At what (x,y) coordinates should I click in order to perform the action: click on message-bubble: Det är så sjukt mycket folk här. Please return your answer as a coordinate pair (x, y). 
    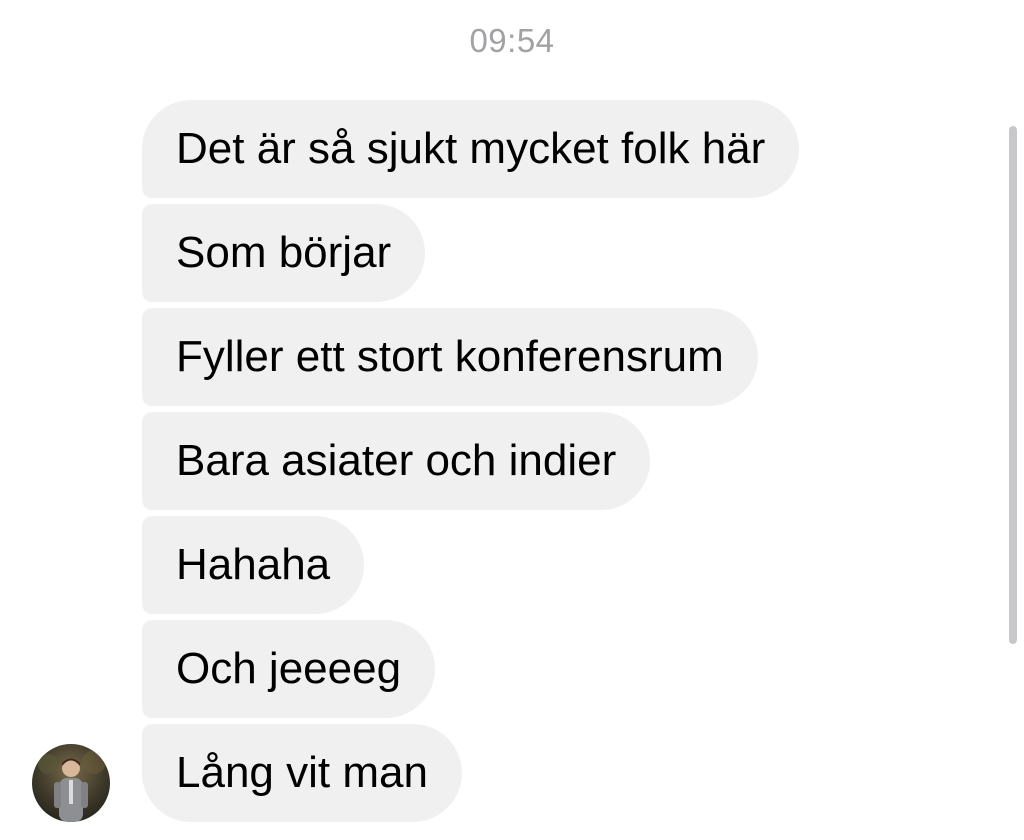
    Looking at the image, I should click on (471, 149).